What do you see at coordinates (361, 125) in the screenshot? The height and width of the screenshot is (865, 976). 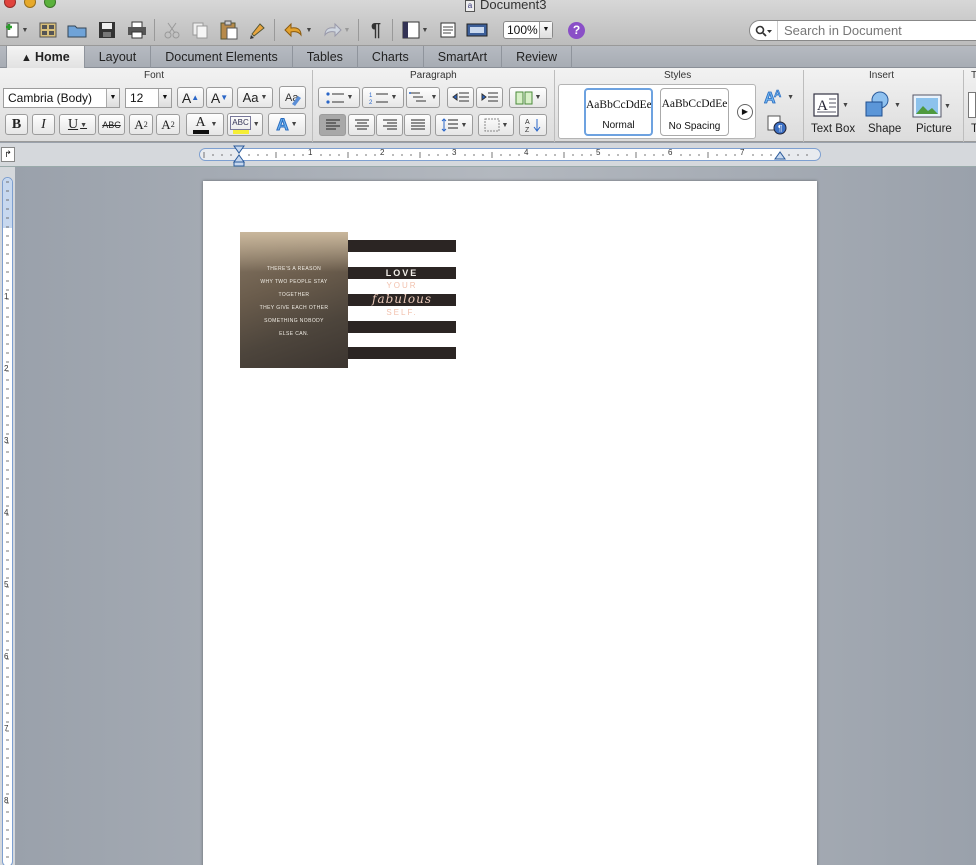 I see `align-center-button` at bounding box center [361, 125].